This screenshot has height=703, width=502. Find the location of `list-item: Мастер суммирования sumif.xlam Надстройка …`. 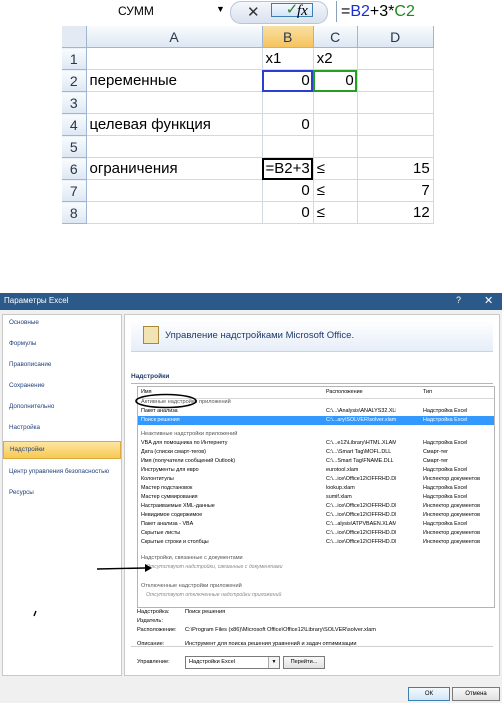

list-item: Мастер суммирования sumif.xlam Надстройка … is located at coordinates (316, 497).